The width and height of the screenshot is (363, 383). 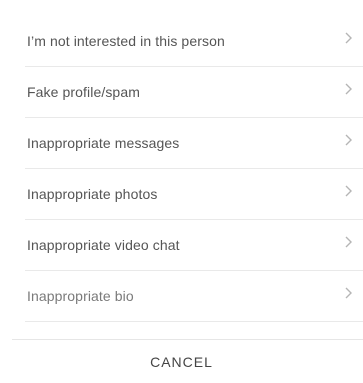 What do you see at coordinates (194, 143) in the screenshot?
I see `report-option-inappropriate-messages: Inappropriate messages` at bounding box center [194, 143].